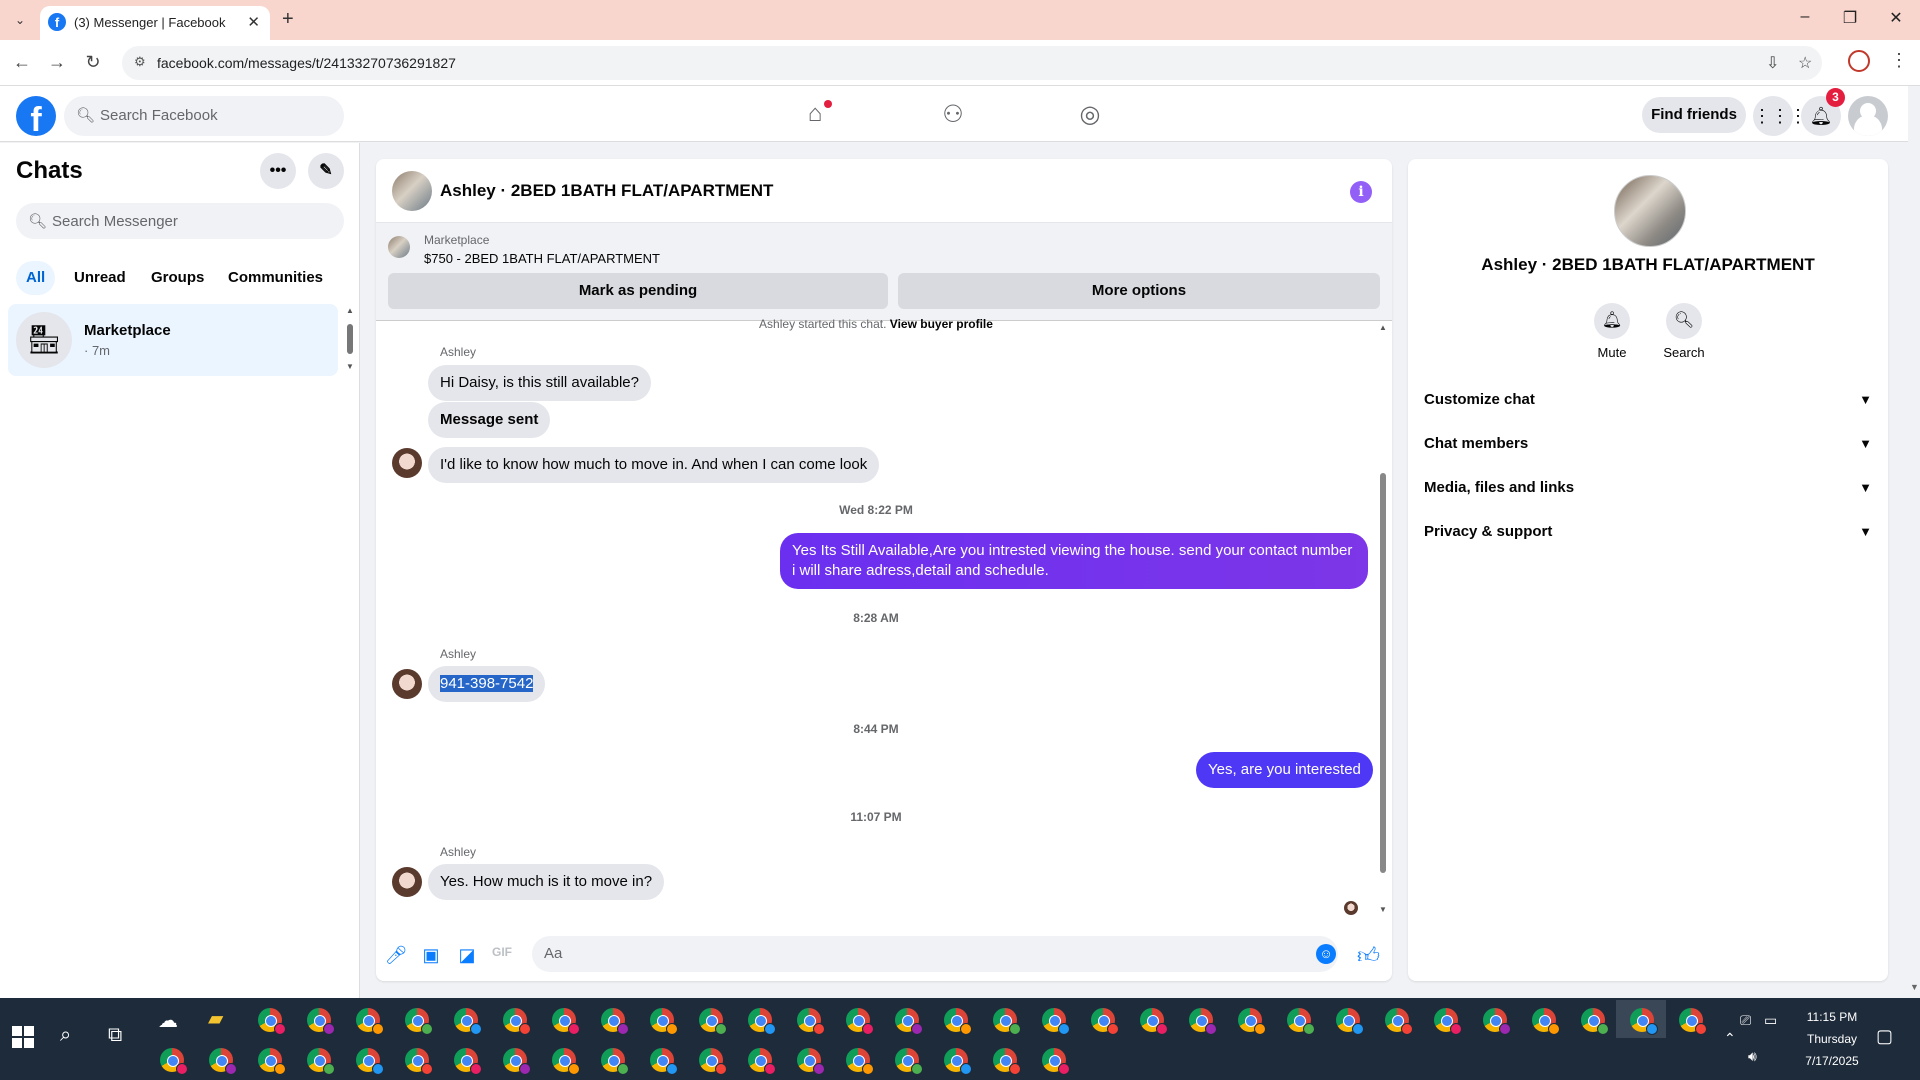 This screenshot has height=1080, width=1920. What do you see at coordinates (1684, 331) in the screenshot?
I see `search-in-chat-button: 🔍︎ Search` at bounding box center [1684, 331].